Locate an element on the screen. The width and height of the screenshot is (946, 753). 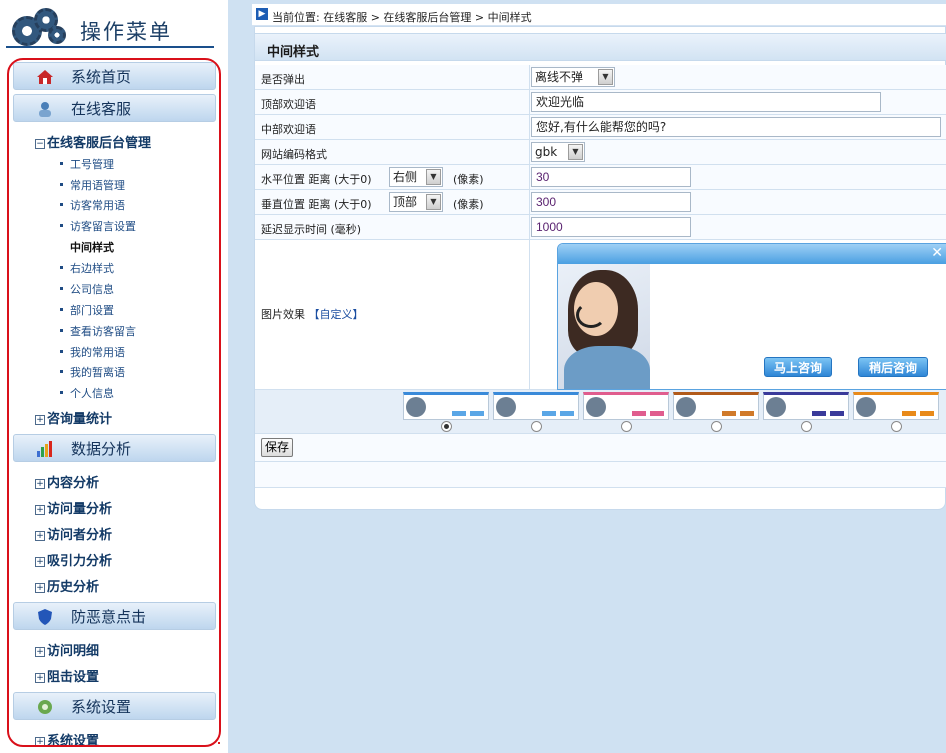
section-anti-click: 防恶意点击 is located at coordinates (114, 616).